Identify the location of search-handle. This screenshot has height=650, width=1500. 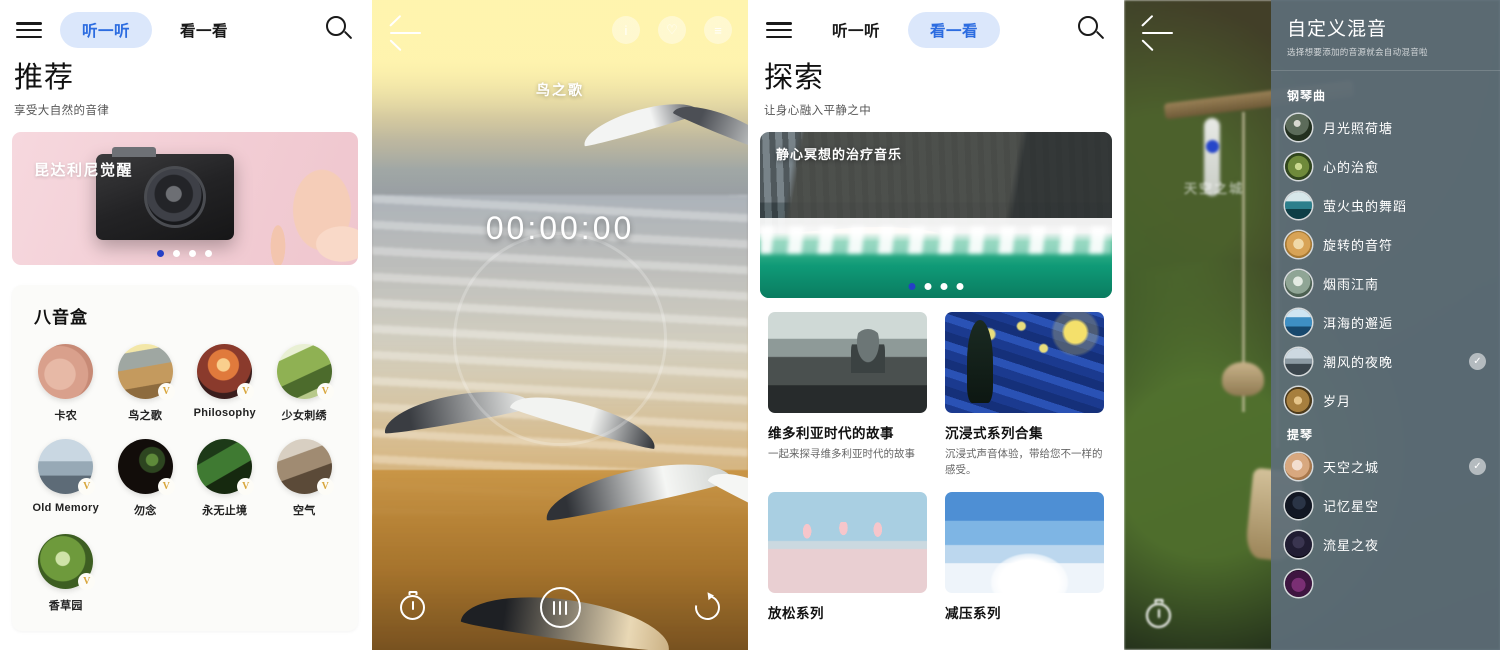
(1100, 35).